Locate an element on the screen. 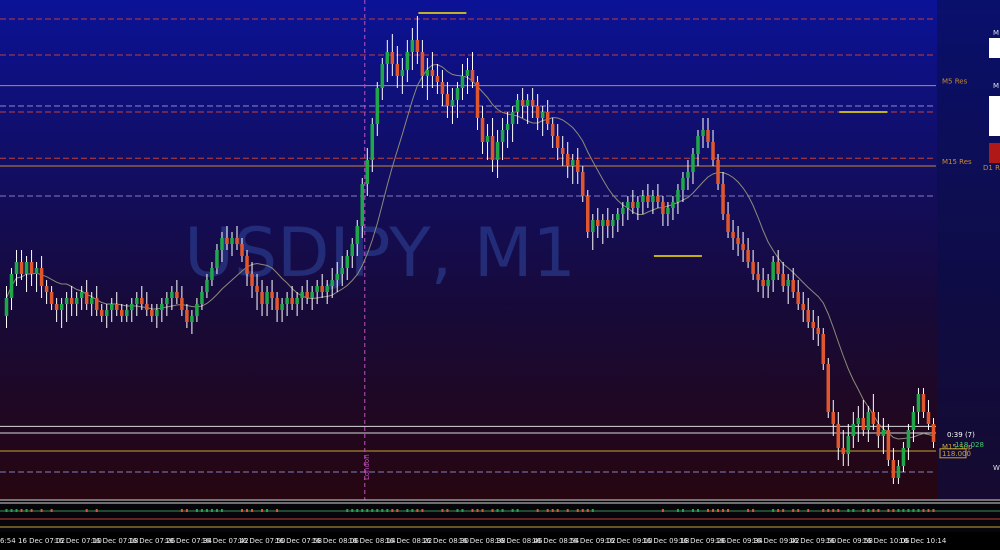 This screenshot has height=550, width=1000. level-label: D1 Res is located at coordinates (991, 168).